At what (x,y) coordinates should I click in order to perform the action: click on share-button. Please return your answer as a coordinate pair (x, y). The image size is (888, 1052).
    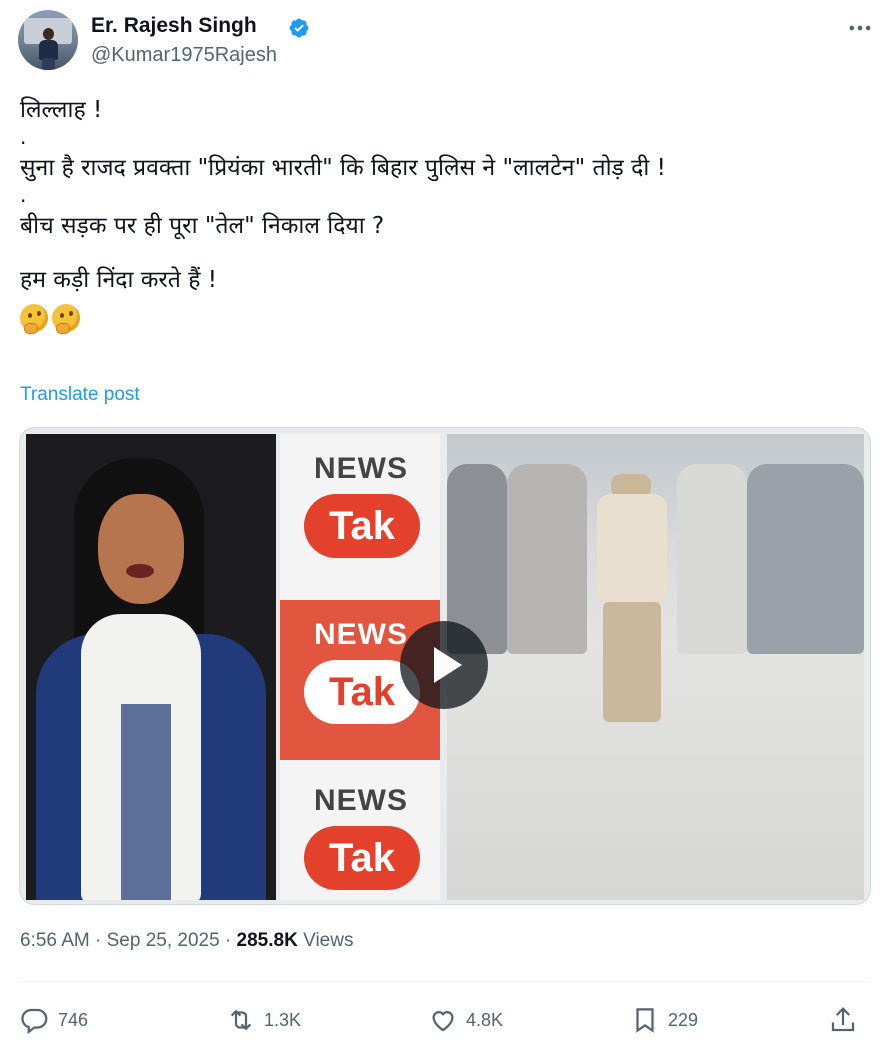
    Looking at the image, I should click on (843, 1020).